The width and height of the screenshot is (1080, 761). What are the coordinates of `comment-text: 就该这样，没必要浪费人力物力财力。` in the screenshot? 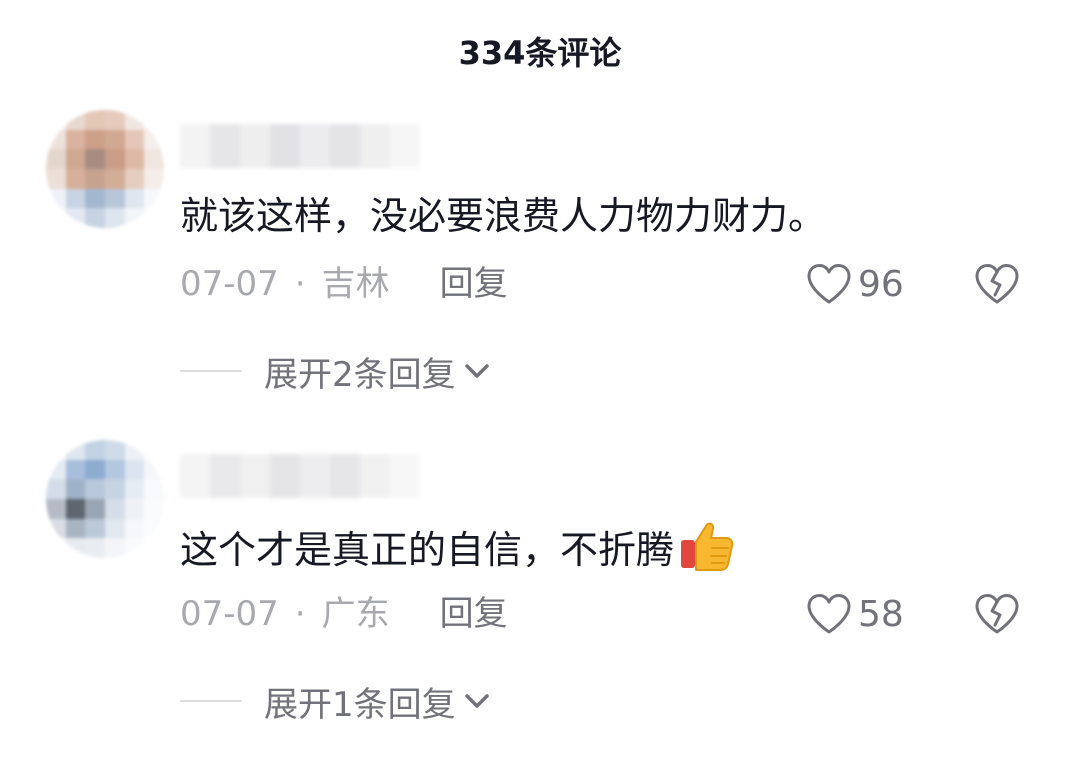 It's located at (503, 216).